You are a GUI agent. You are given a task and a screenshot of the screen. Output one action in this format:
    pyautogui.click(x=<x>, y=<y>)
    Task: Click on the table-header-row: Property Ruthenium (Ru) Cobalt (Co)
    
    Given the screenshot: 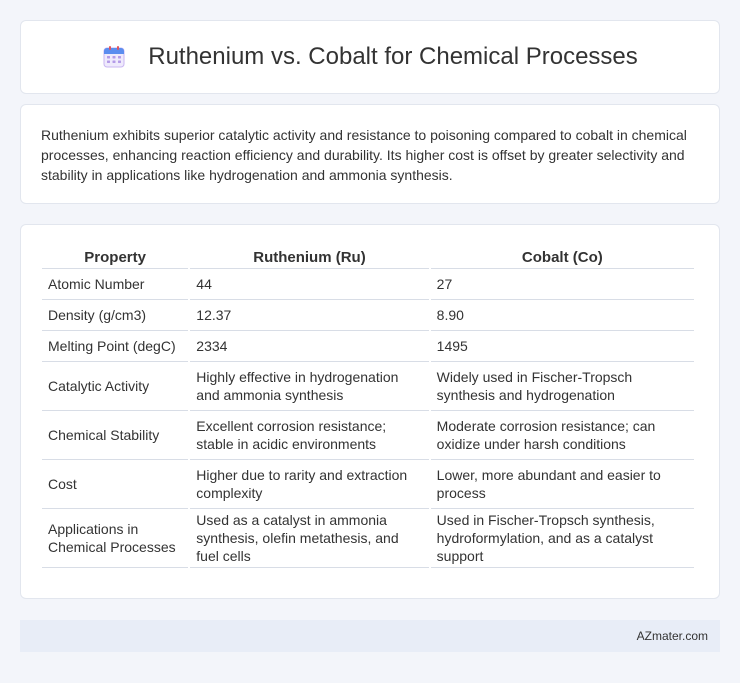 What is the action you would take?
    pyautogui.click(x=368, y=257)
    